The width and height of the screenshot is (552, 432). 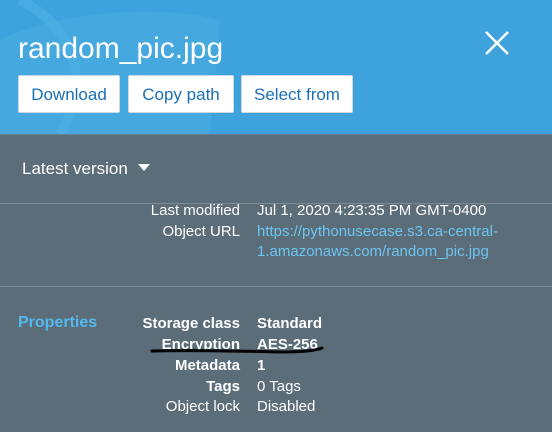 I want to click on metadata-value: 1, so click(x=261, y=365).